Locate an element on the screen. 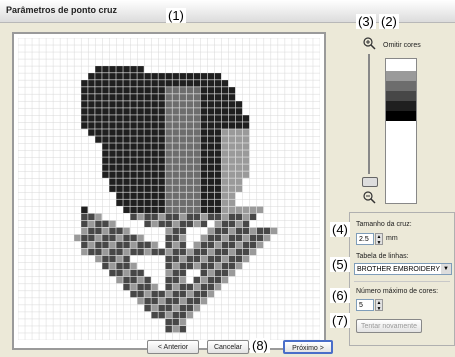 This screenshot has width=455, height=357. zoom-in-icon is located at coordinates (369, 43).